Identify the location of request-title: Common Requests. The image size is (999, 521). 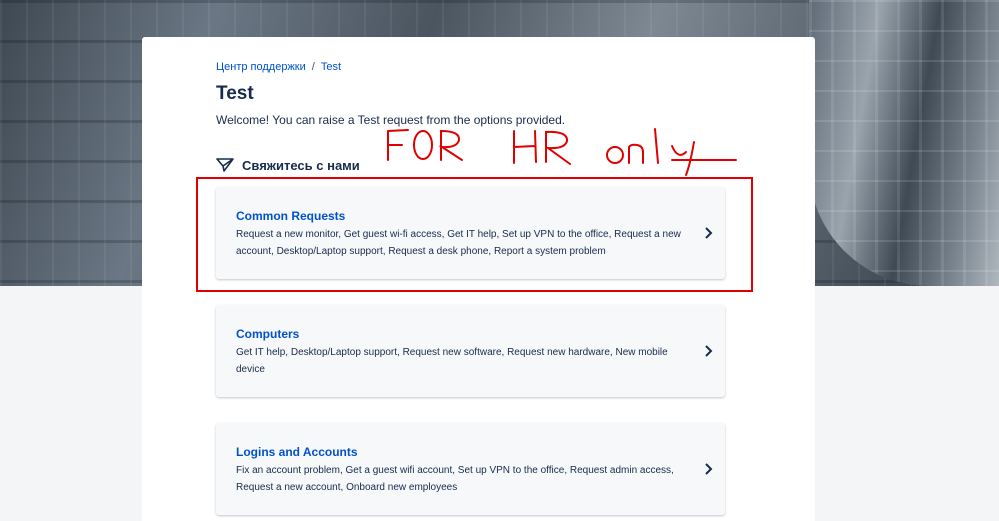
(291, 216).